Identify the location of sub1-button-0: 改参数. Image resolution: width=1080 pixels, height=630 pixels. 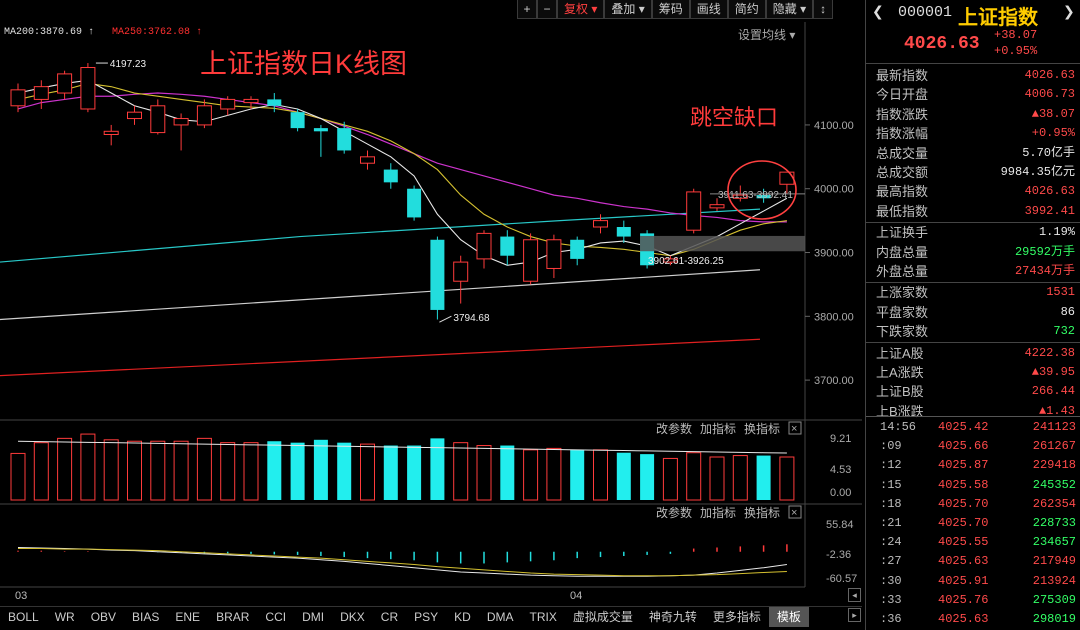
(674, 428).